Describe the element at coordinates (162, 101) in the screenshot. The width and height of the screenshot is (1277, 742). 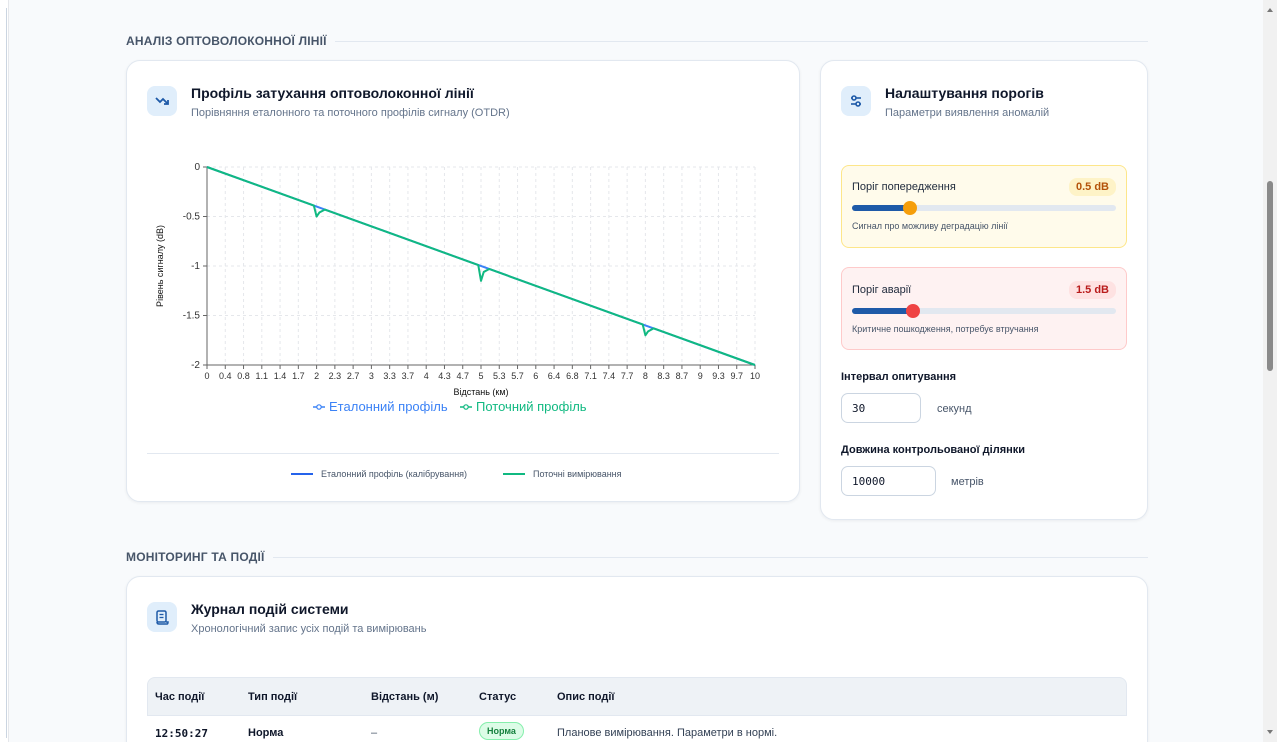
I see `trend-down-icon` at that location.